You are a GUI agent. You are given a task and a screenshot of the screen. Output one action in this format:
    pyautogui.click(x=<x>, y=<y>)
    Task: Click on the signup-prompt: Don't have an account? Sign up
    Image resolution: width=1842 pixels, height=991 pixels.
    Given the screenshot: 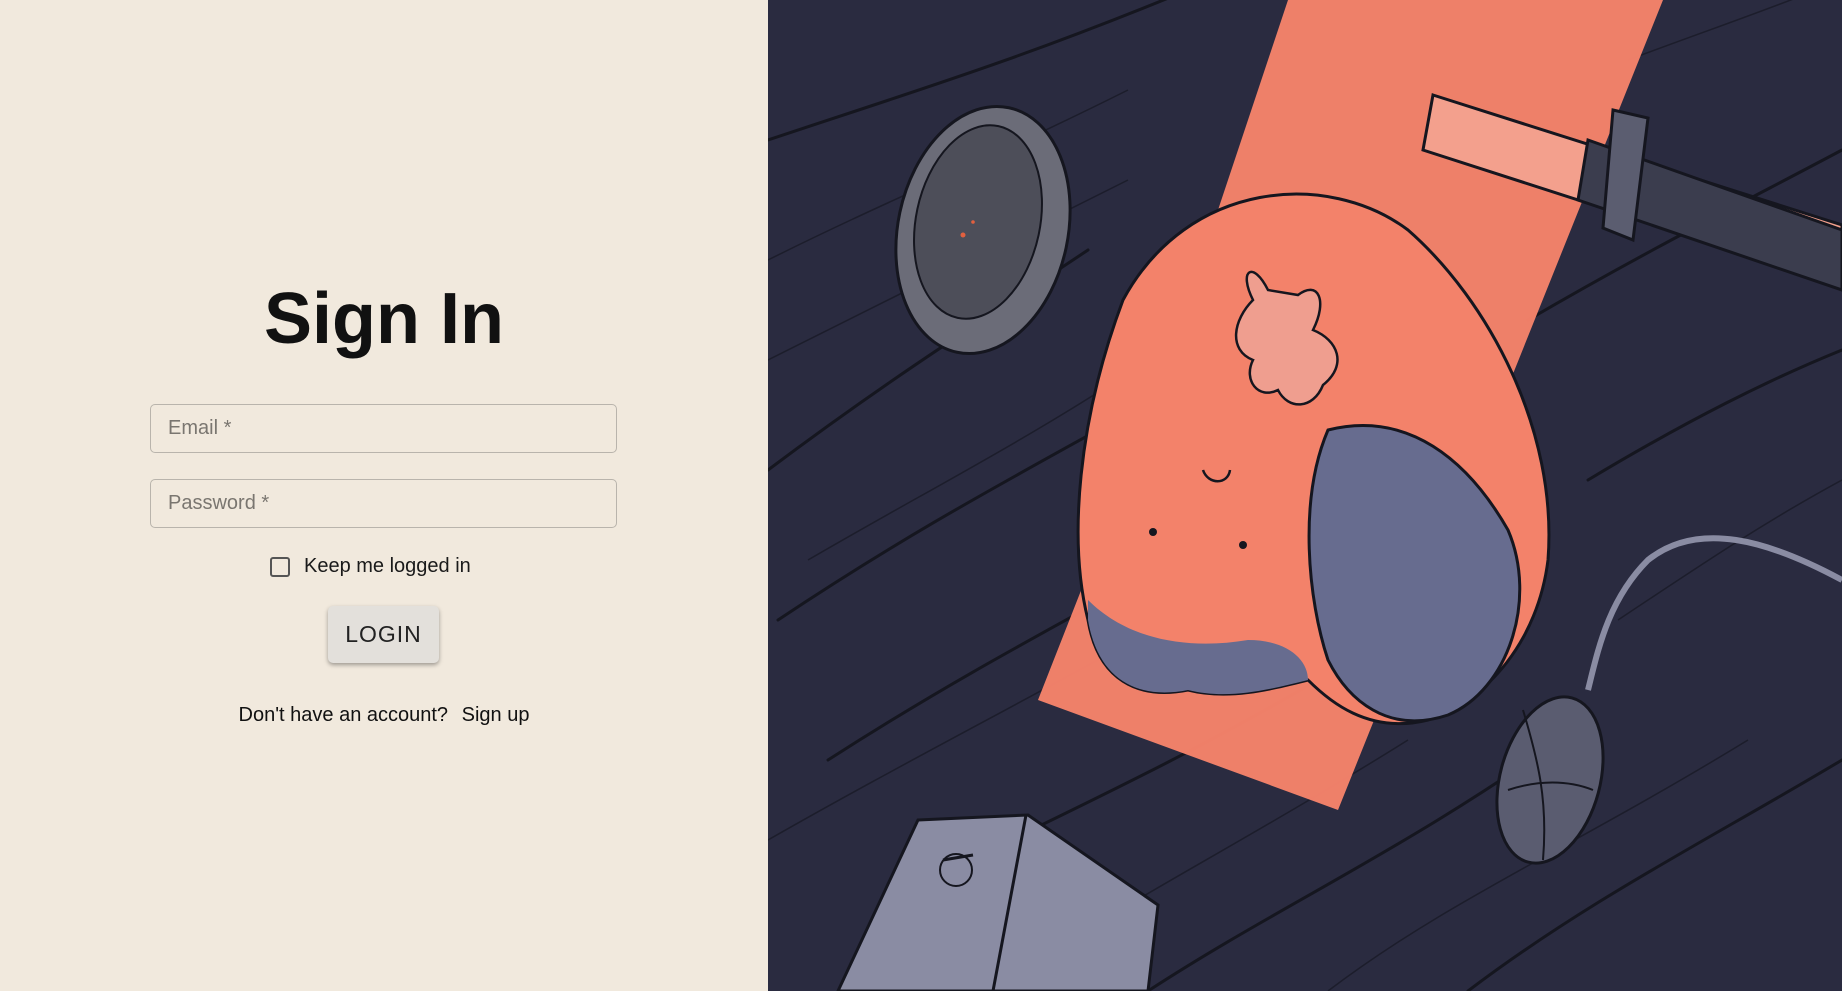 What is the action you would take?
    pyautogui.click(x=384, y=715)
    